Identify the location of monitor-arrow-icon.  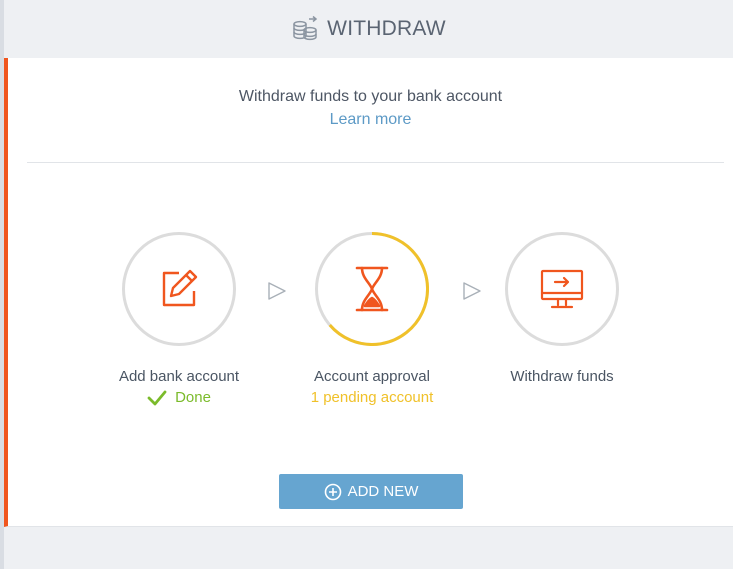
(562, 289).